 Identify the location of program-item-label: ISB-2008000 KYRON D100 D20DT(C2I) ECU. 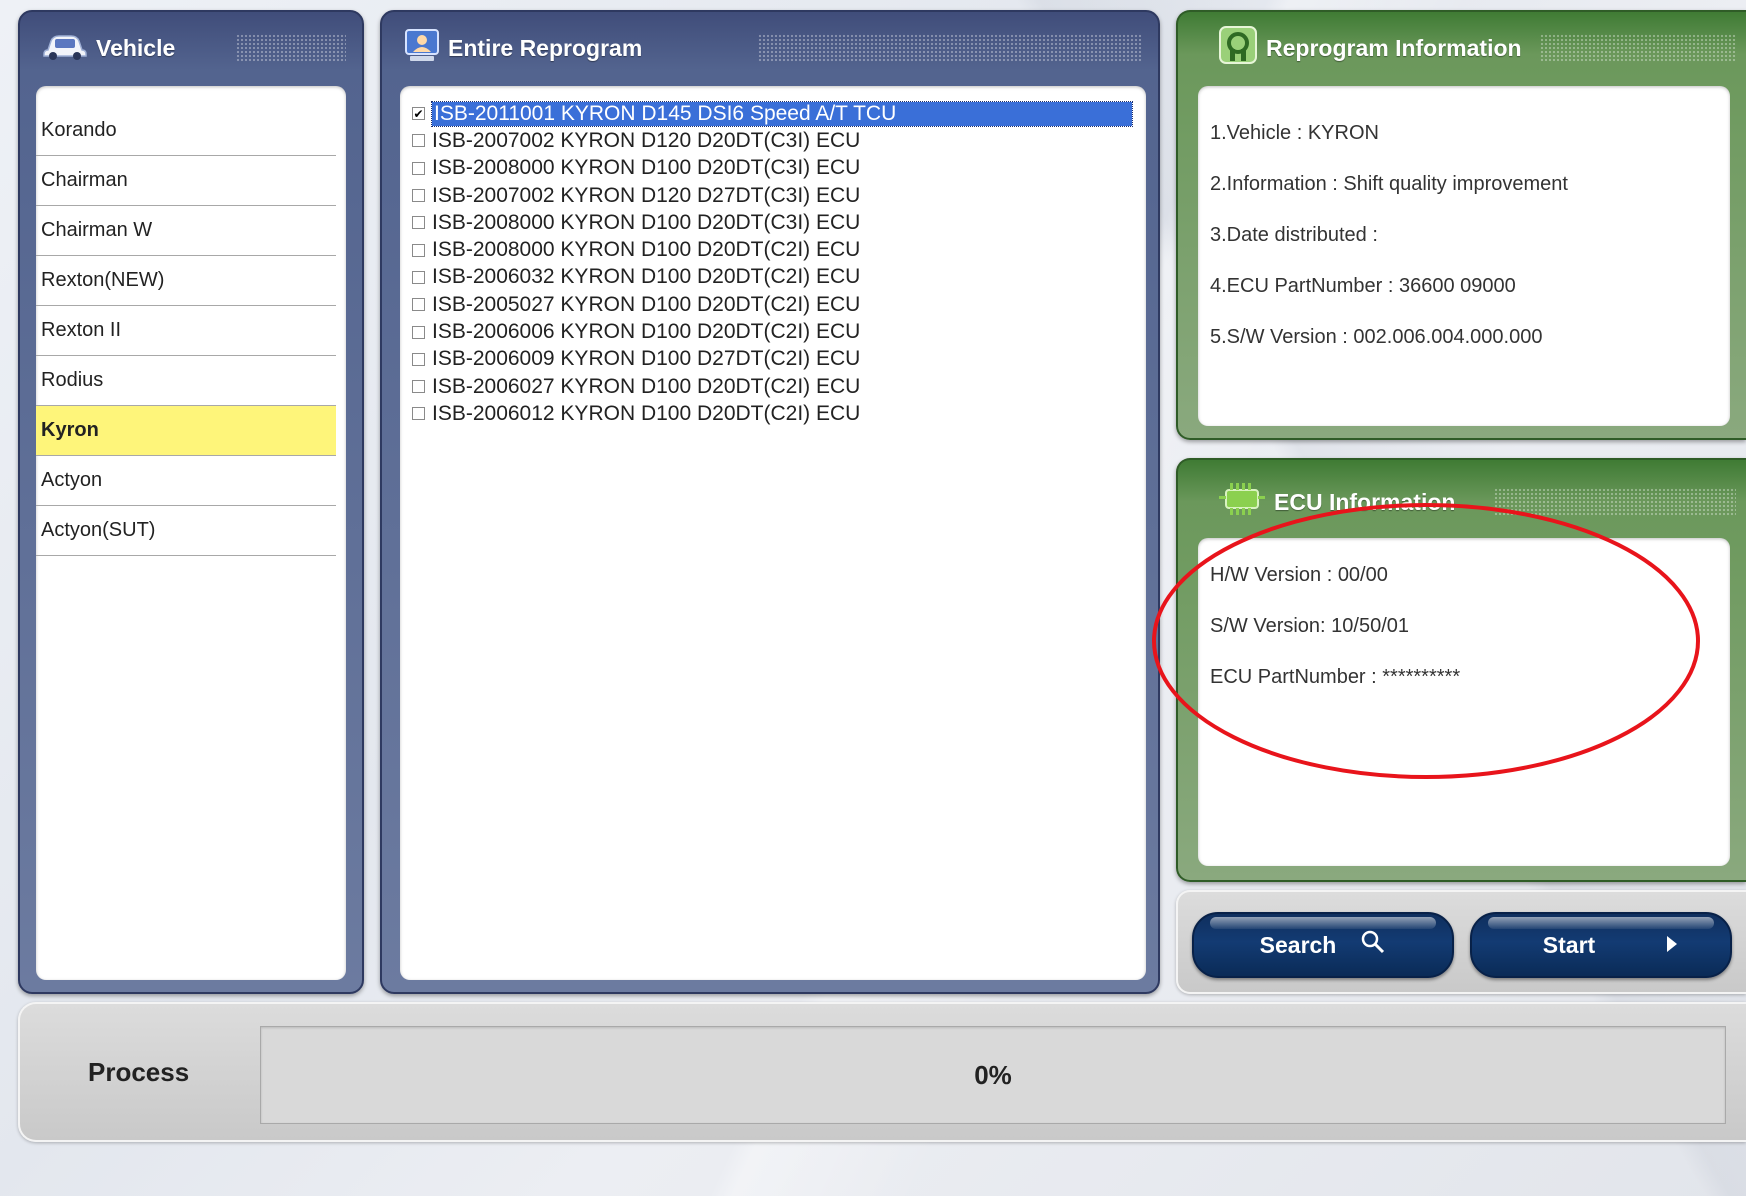
(646, 250).